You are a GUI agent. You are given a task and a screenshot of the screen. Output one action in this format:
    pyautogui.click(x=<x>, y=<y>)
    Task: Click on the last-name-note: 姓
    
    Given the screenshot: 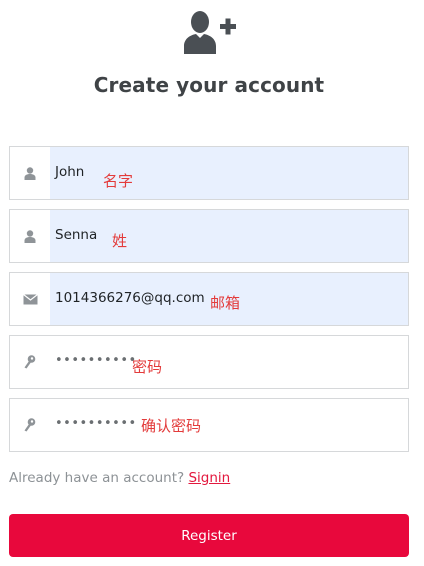 What is the action you would take?
    pyautogui.click(x=120, y=241)
    